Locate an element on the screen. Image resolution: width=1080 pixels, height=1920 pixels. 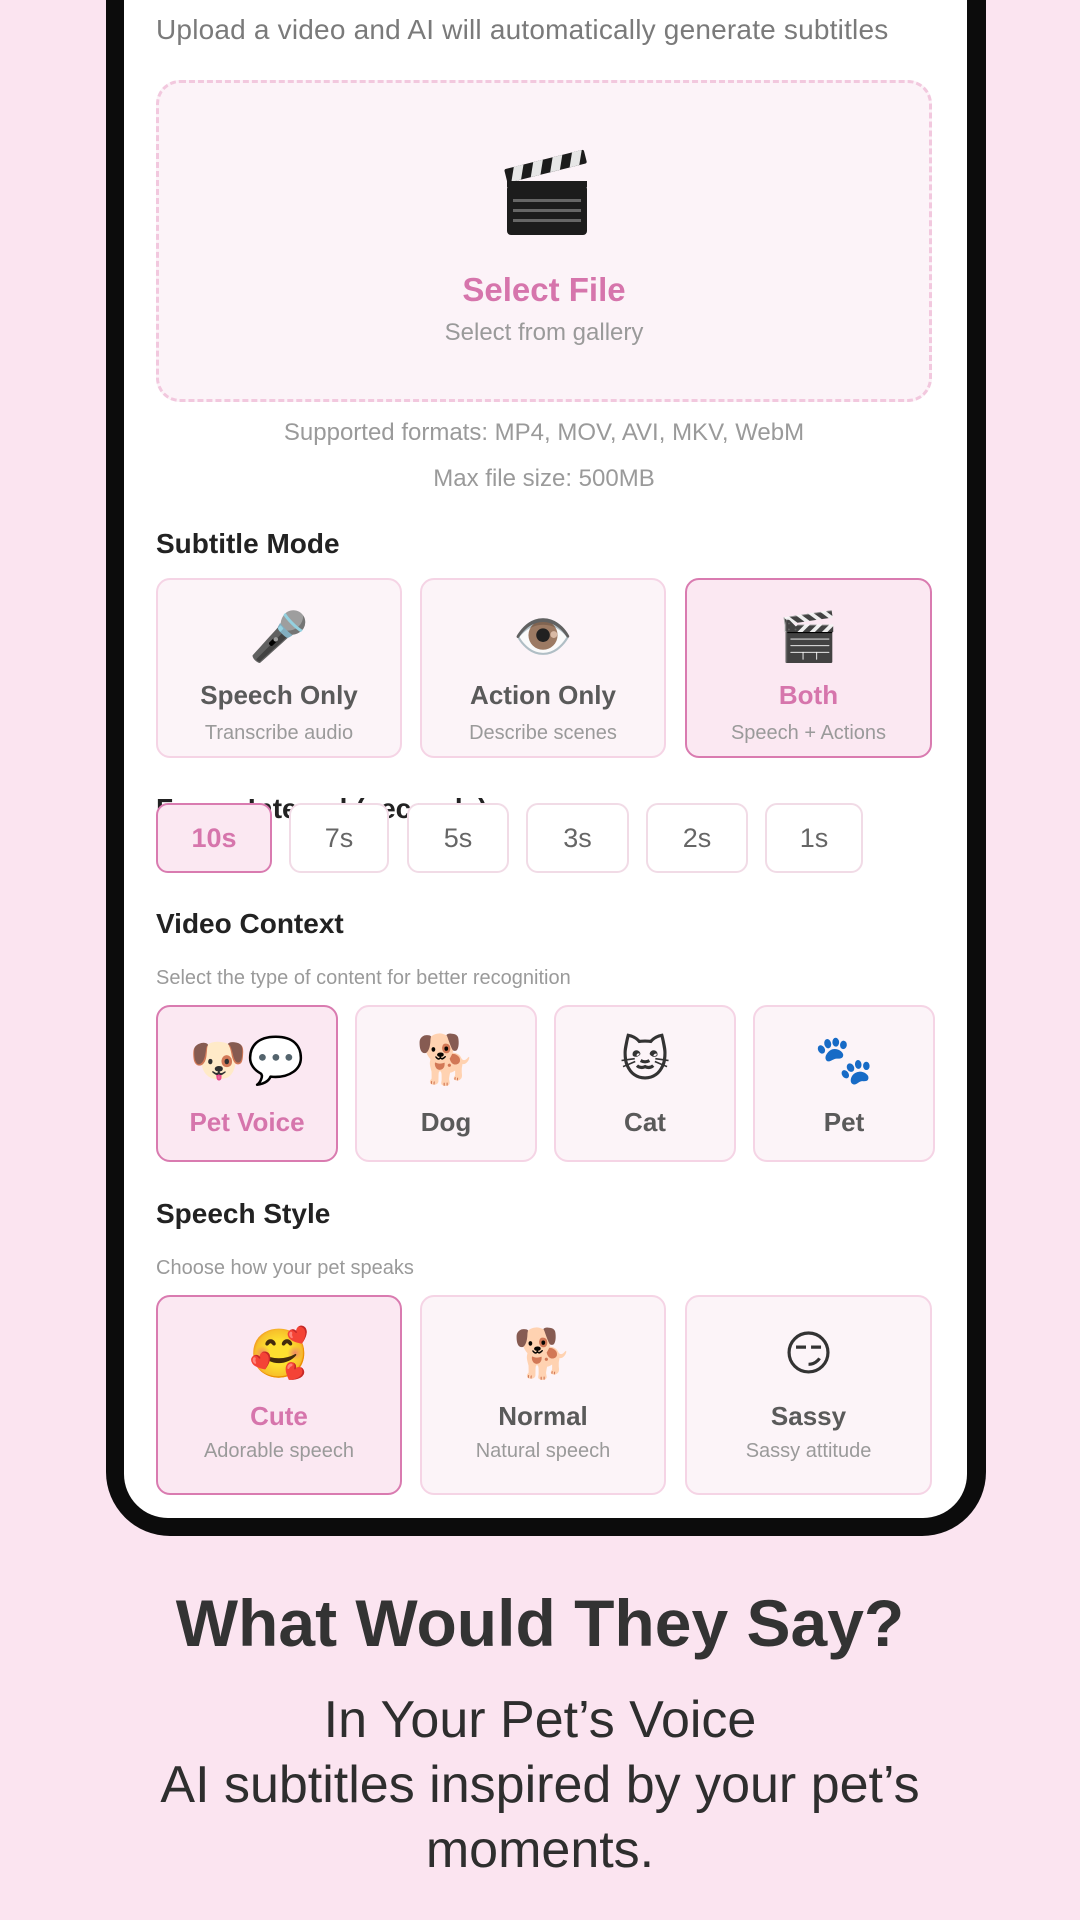
select-file-subtitle: Select from gallery is located at coordinates (544, 332).